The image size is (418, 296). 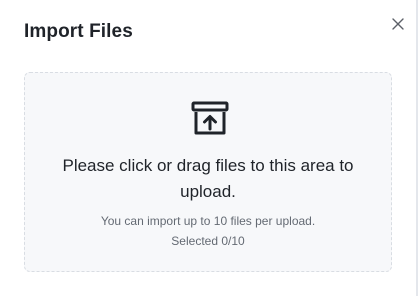 I want to click on close-button, so click(x=398, y=24).